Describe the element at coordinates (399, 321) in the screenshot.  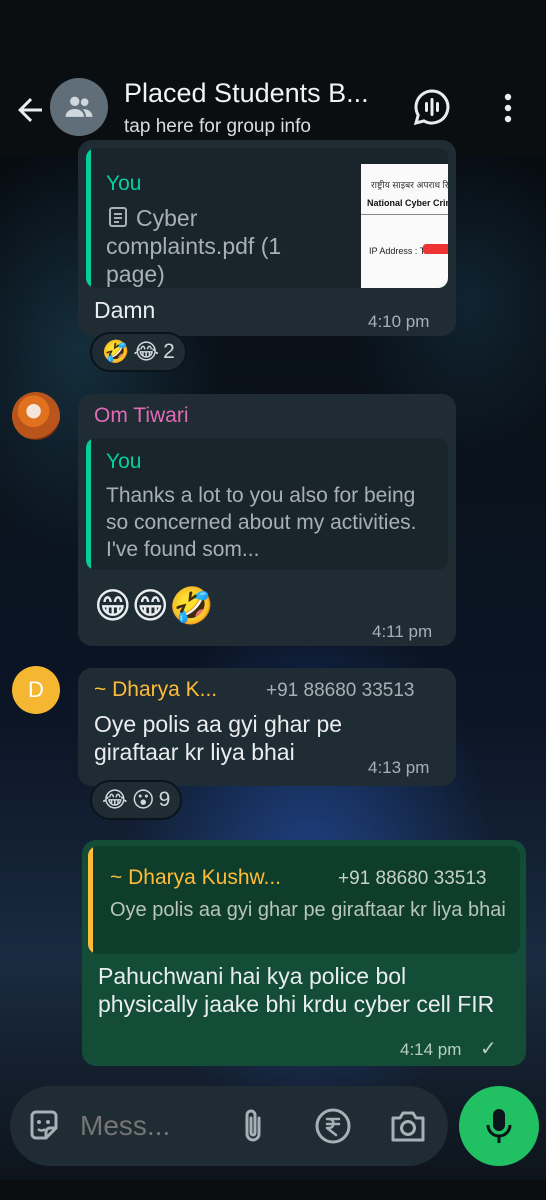
I see `message-time: 4:10 pm` at that location.